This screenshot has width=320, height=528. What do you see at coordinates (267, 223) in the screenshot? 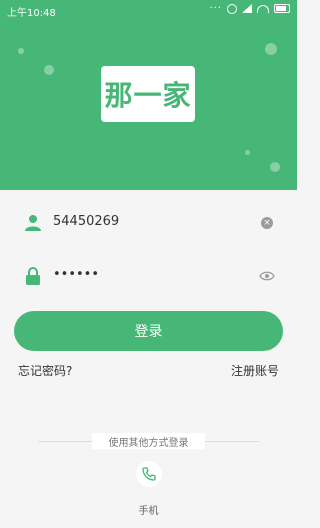
I see `clear-icon: ×` at bounding box center [267, 223].